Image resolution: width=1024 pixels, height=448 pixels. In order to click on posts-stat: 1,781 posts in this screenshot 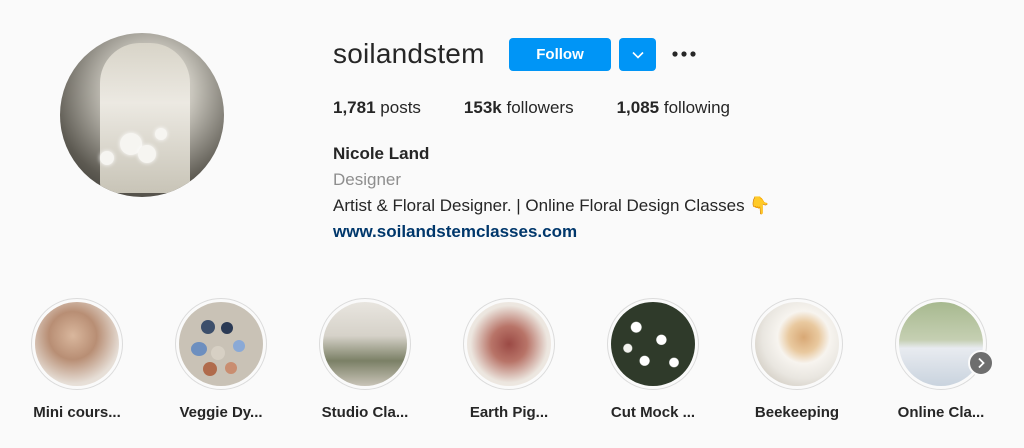, I will do `click(377, 108)`.